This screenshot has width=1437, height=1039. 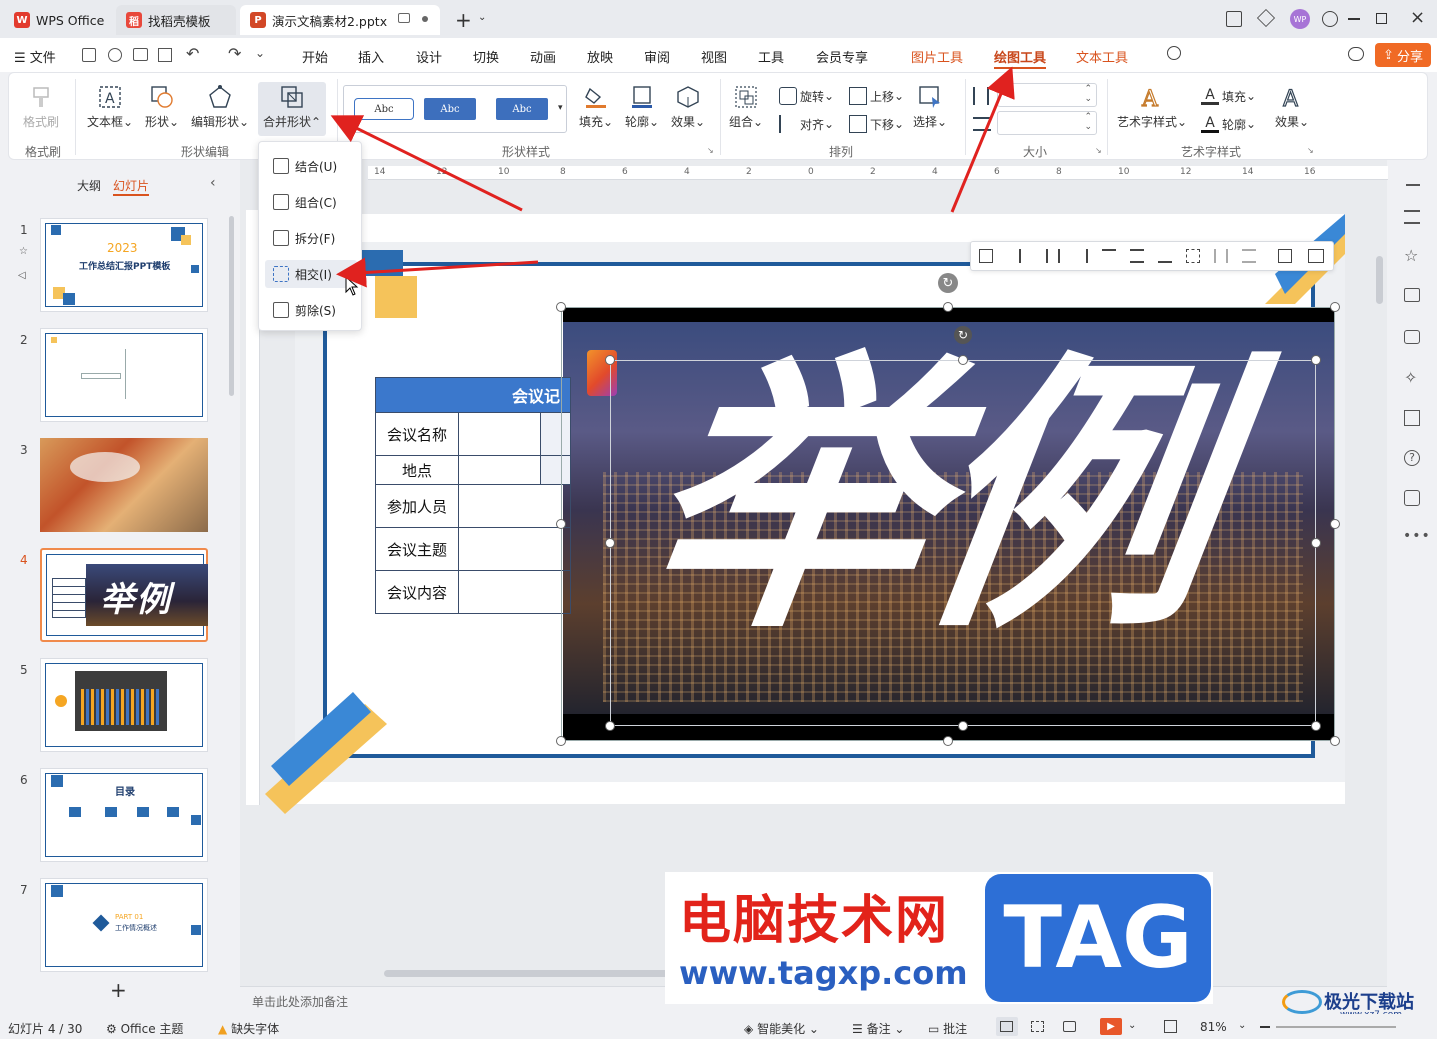 I want to click on height-input: ⌃ ⌄, so click(x=1047, y=95).